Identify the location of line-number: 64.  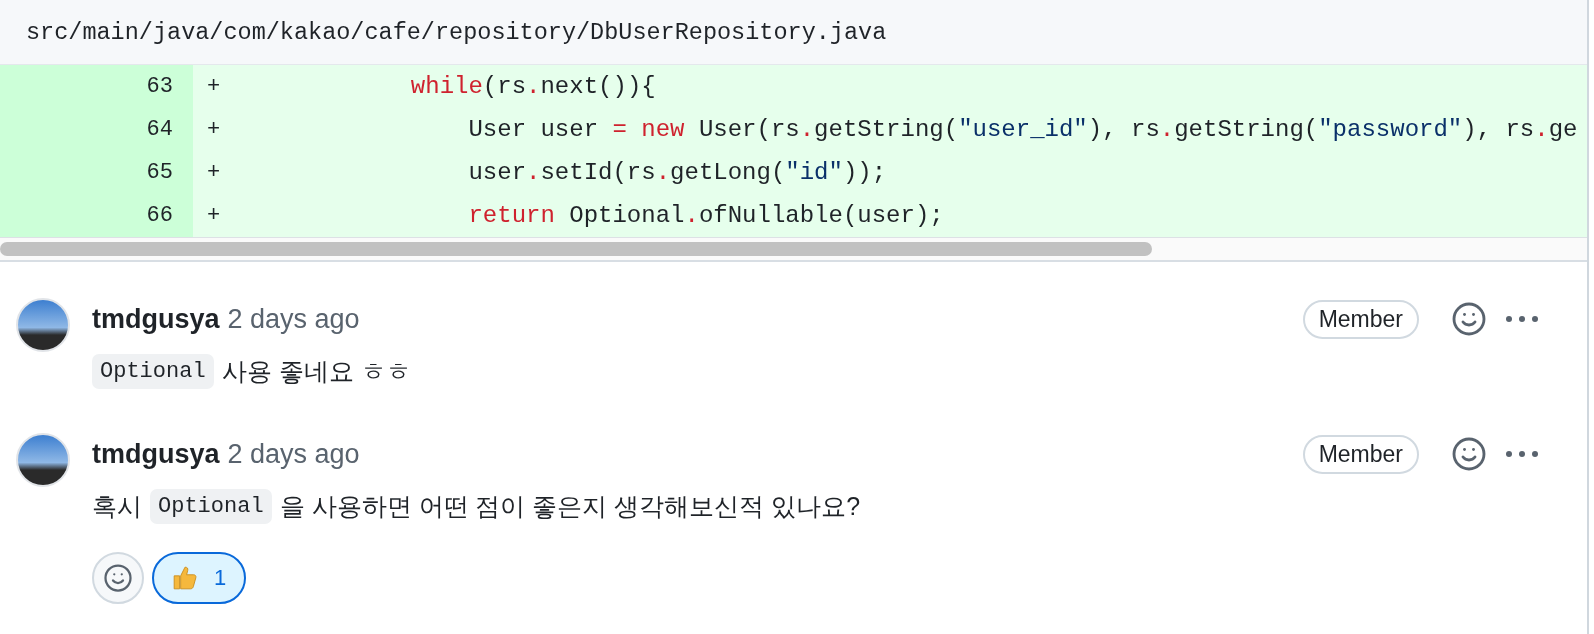
(96, 129).